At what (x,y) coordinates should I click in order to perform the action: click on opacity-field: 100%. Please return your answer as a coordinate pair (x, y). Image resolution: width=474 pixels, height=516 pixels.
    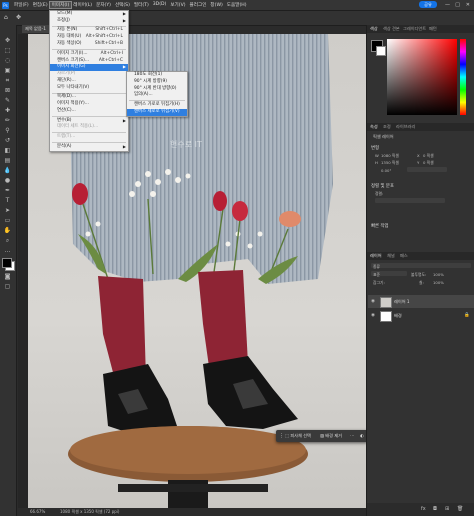
    Looking at the image, I should click on (438, 274).